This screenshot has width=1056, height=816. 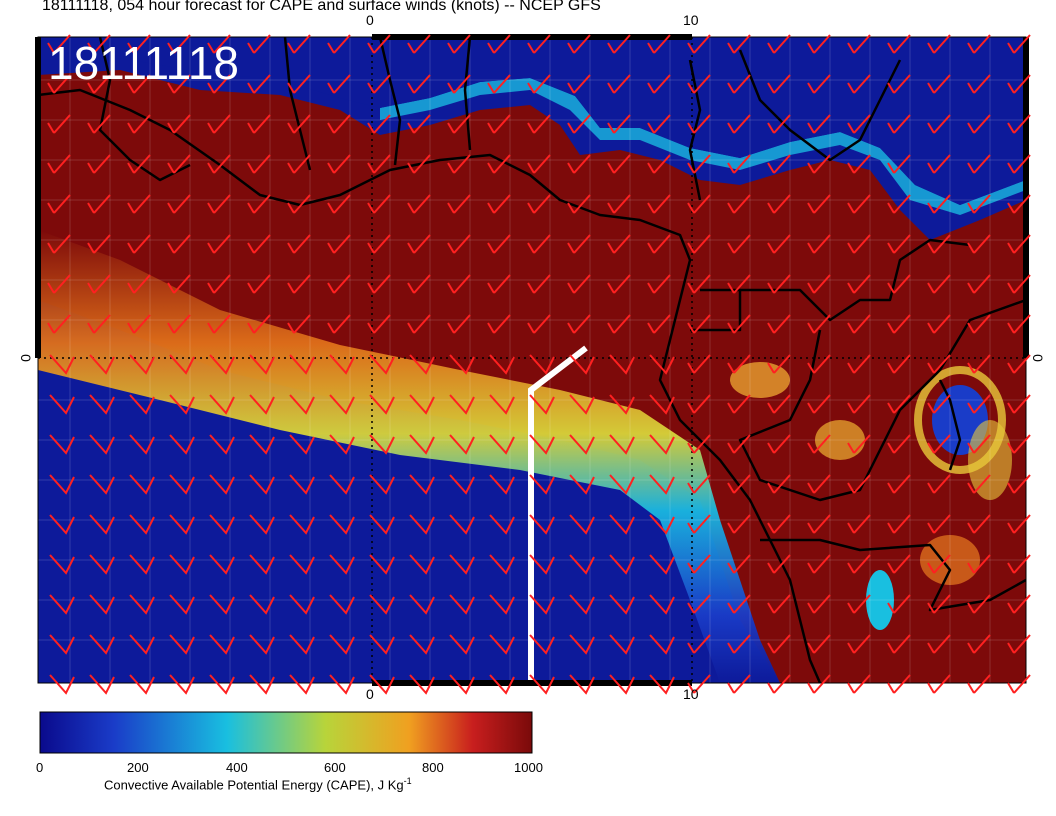 I want to click on colorbar-label-400: 400, so click(x=237, y=767).